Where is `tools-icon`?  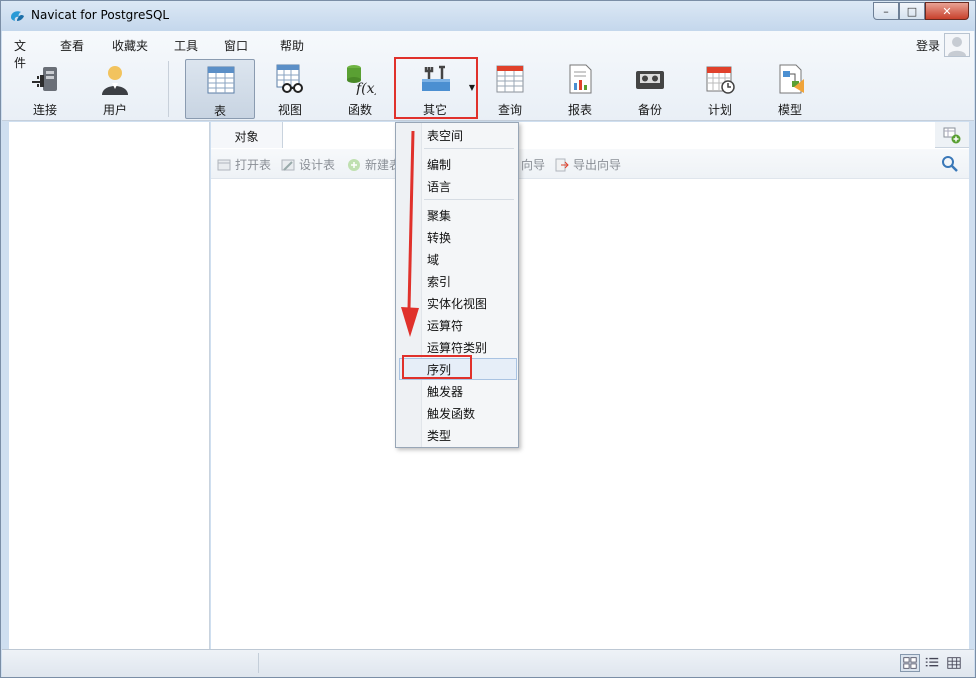 tools-icon is located at coordinates (436, 78).